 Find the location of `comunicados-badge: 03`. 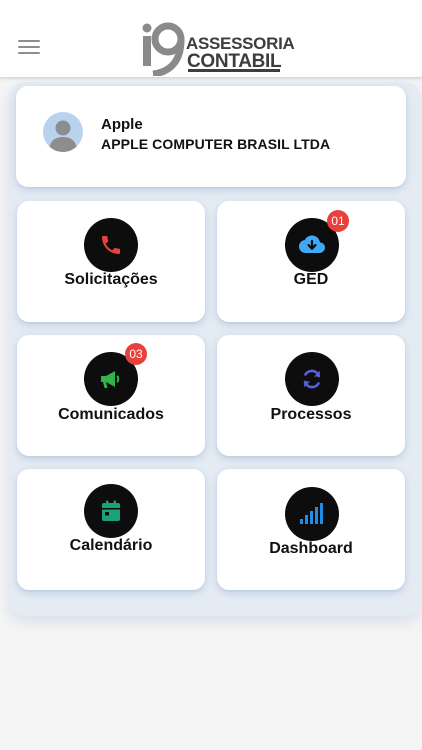

comunicados-badge: 03 is located at coordinates (136, 354).